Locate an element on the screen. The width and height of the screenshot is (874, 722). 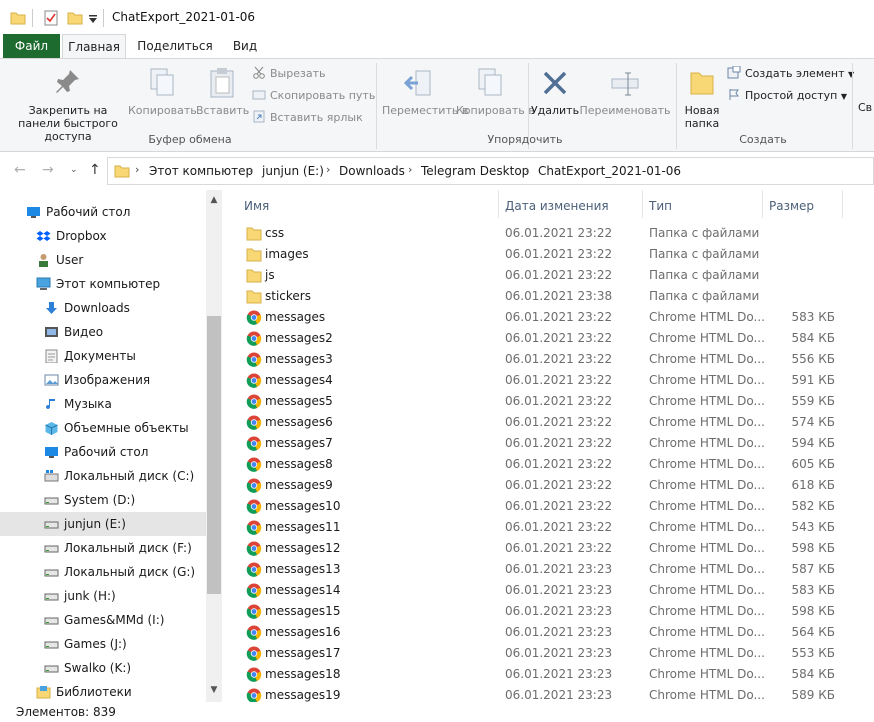
nav-item-label: User is located at coordinates (70, 260).